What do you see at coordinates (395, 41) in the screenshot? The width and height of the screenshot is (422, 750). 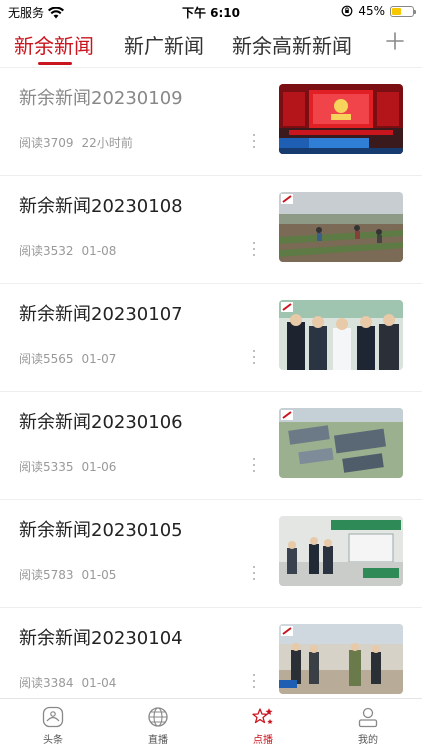 I see `add-channel-icon` at bounding box center [395, 41].